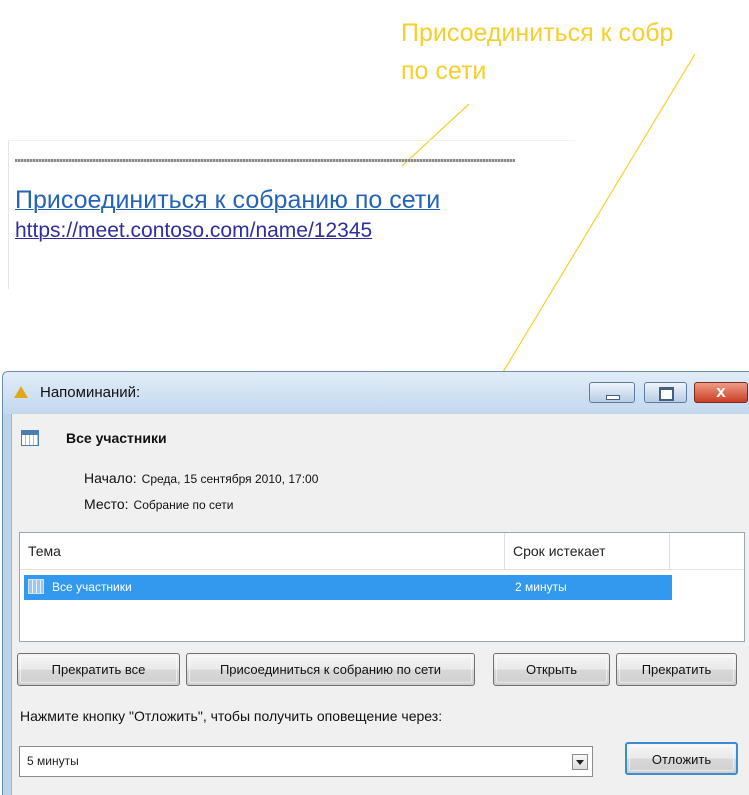 This screenshot has width=749, height=795. I want to click on snooze-button: Отложить, so click(681, 758).